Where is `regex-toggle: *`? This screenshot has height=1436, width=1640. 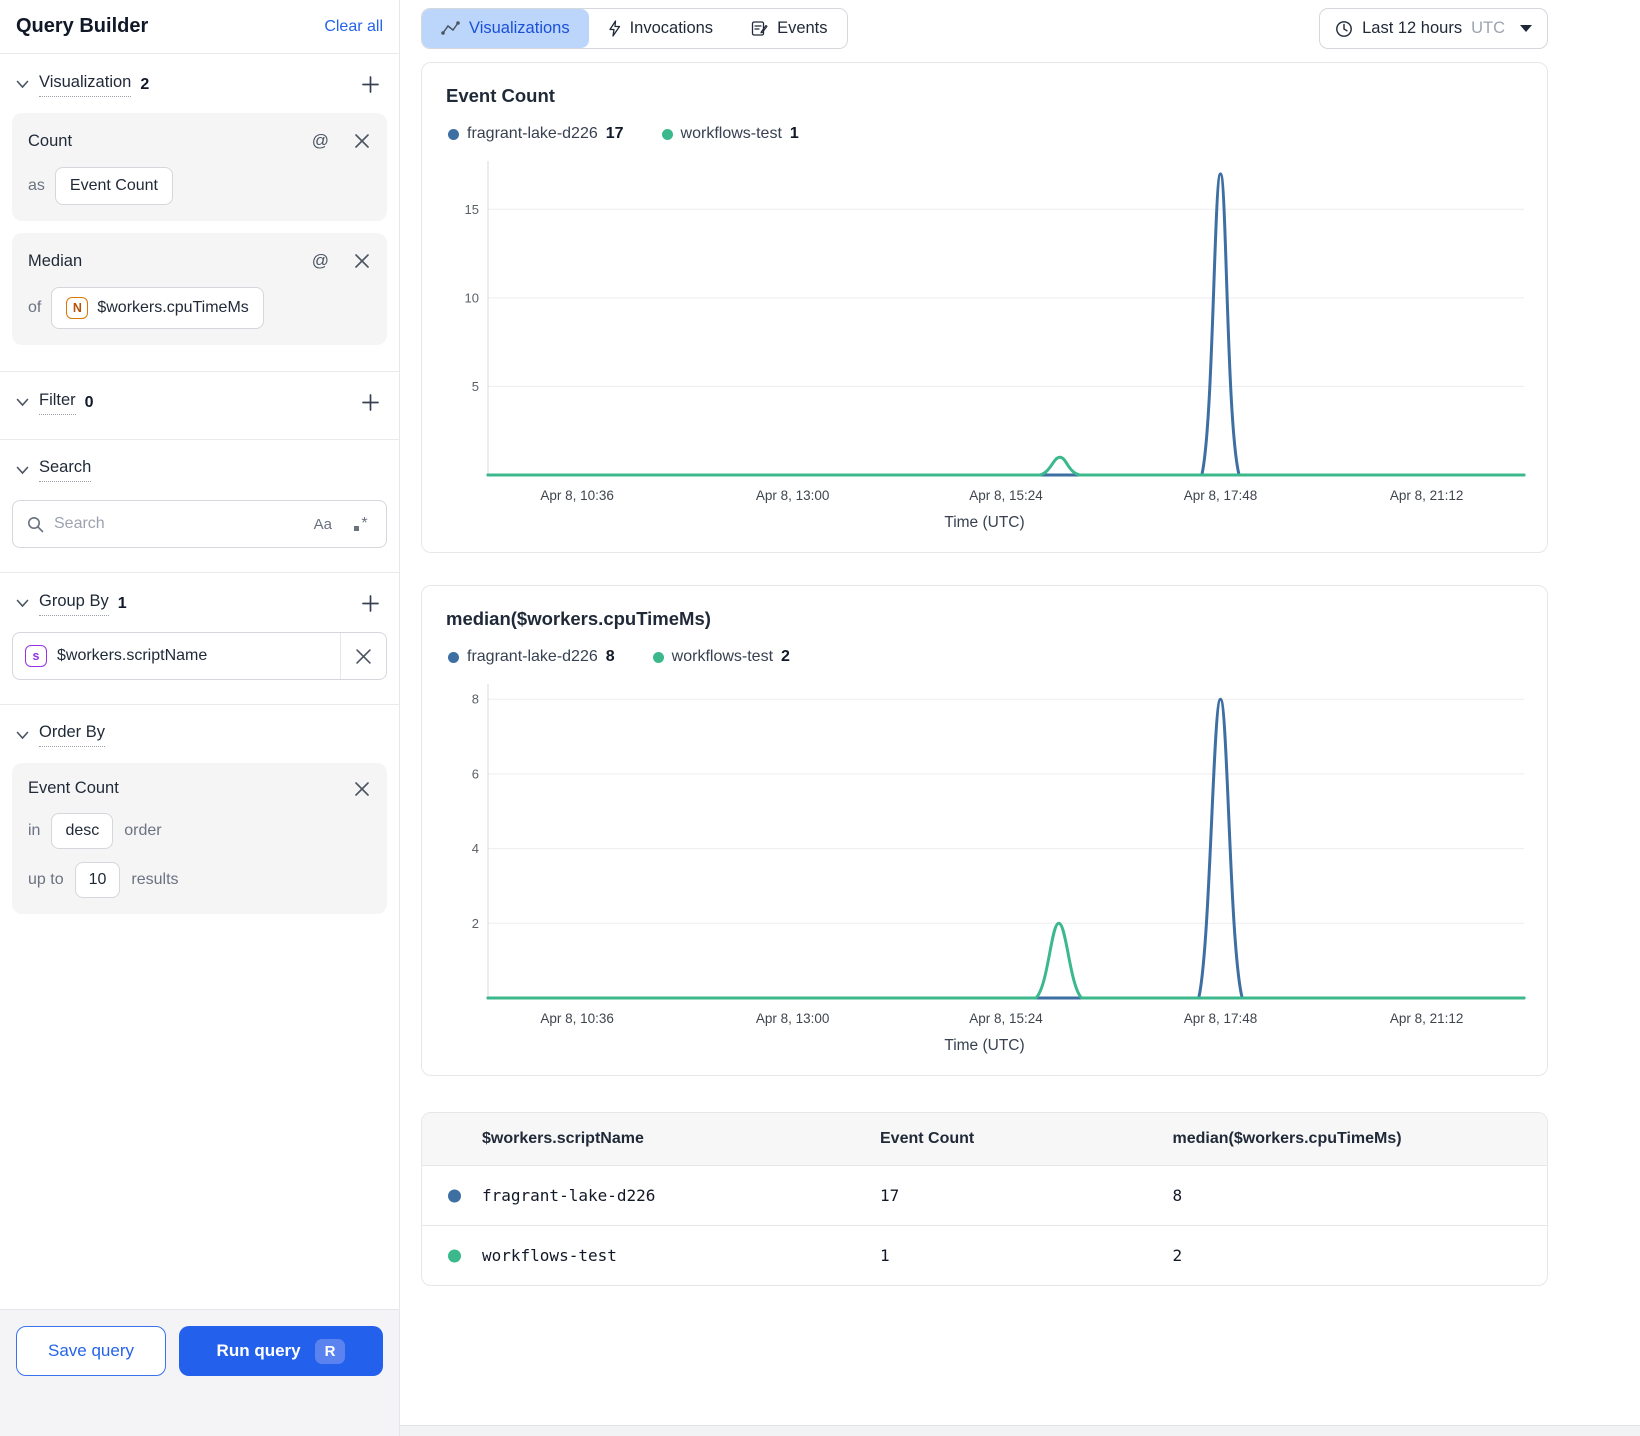
regex-toggle: * is located at coordinates (361, 524).